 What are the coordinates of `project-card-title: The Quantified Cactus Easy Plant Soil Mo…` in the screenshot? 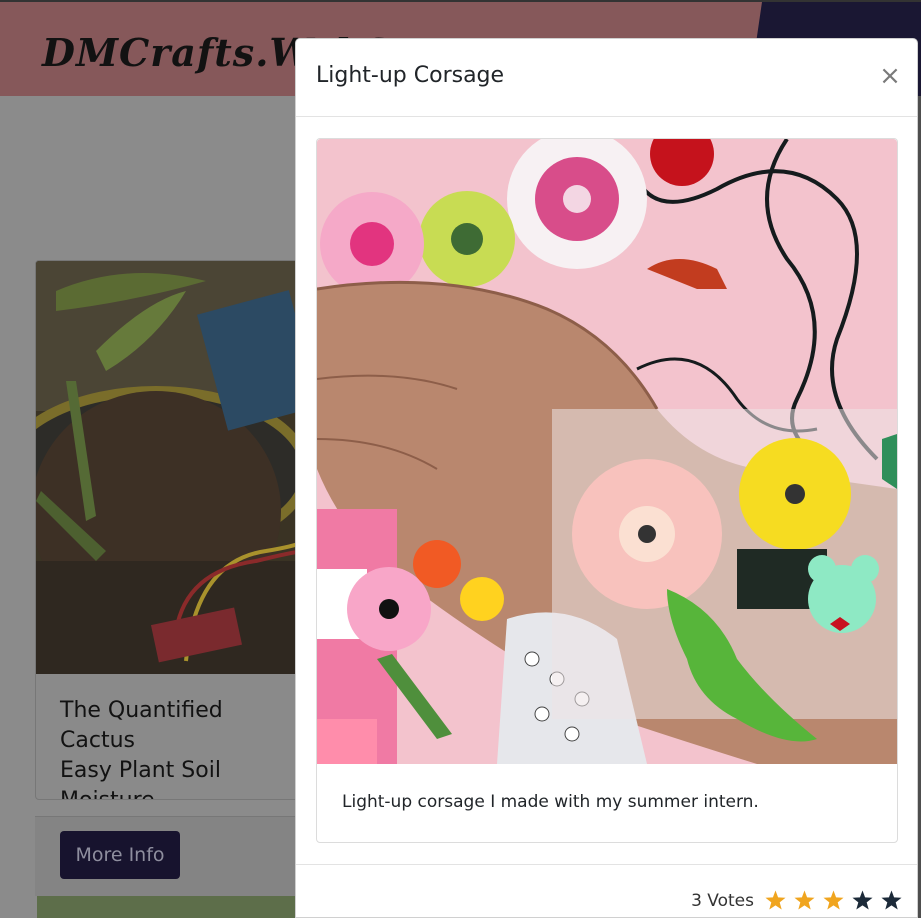 It's located at (171, 747).